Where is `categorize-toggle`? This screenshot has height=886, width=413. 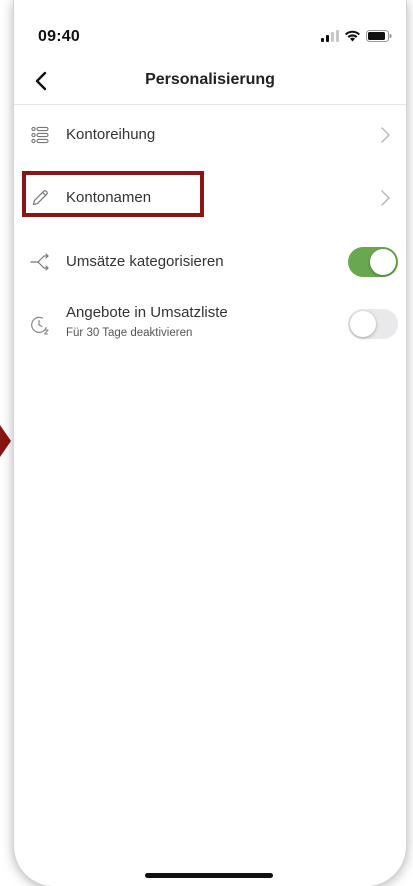
categorize-toggle is located at coordinates (373, 262).